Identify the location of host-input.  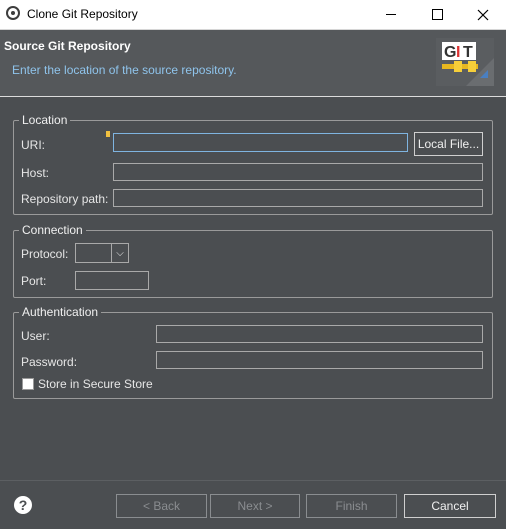
(298, 172).